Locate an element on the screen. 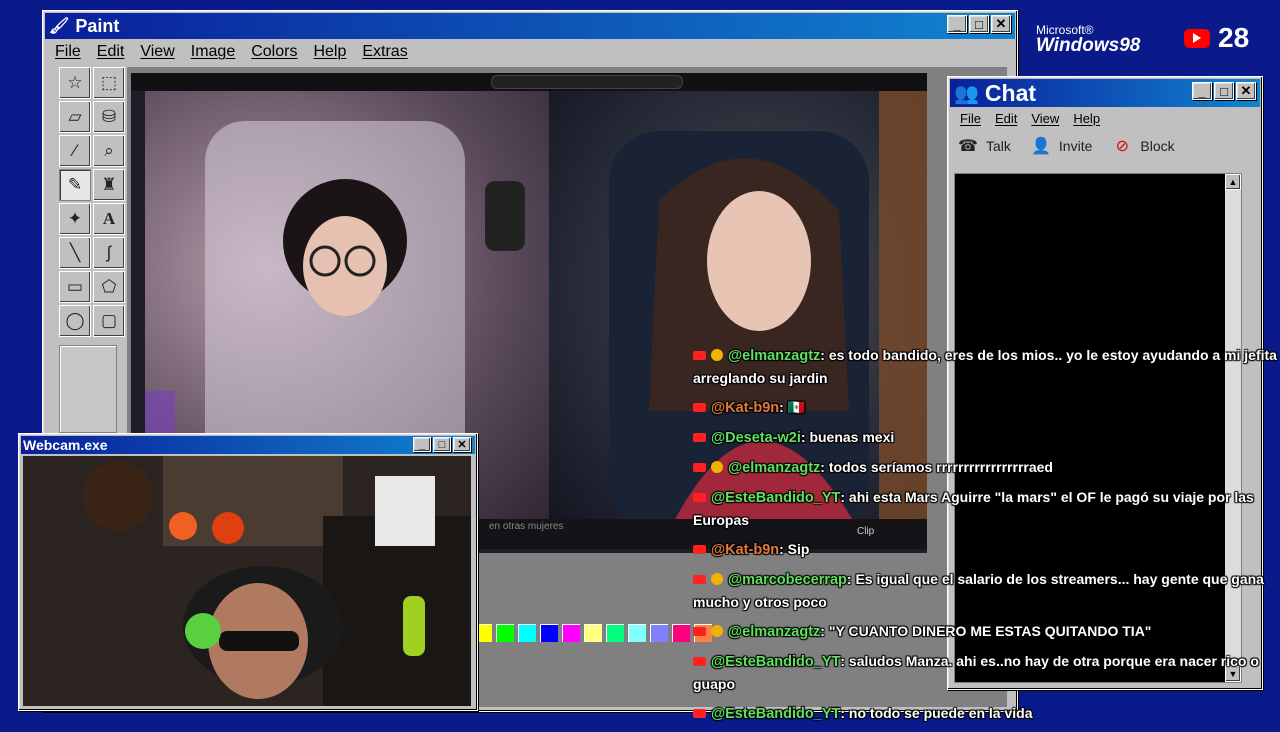  text-tool-icon: A is located at coordinates (109, 219).